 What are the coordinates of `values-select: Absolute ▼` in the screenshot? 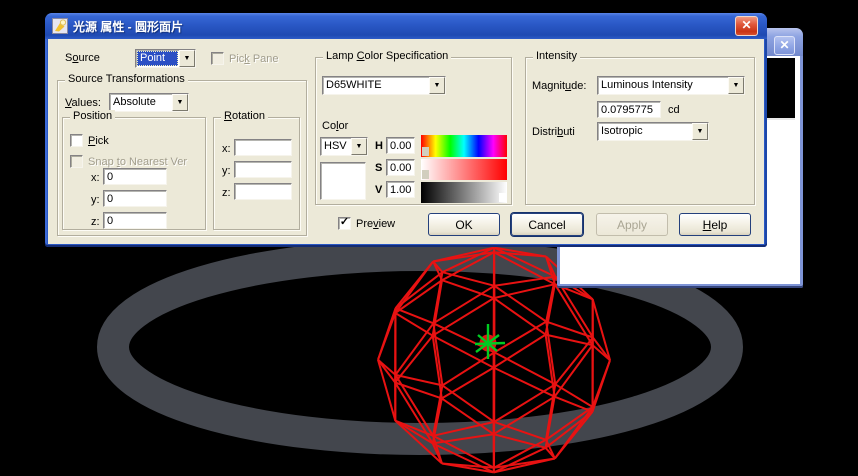 It's located at (149, 102).